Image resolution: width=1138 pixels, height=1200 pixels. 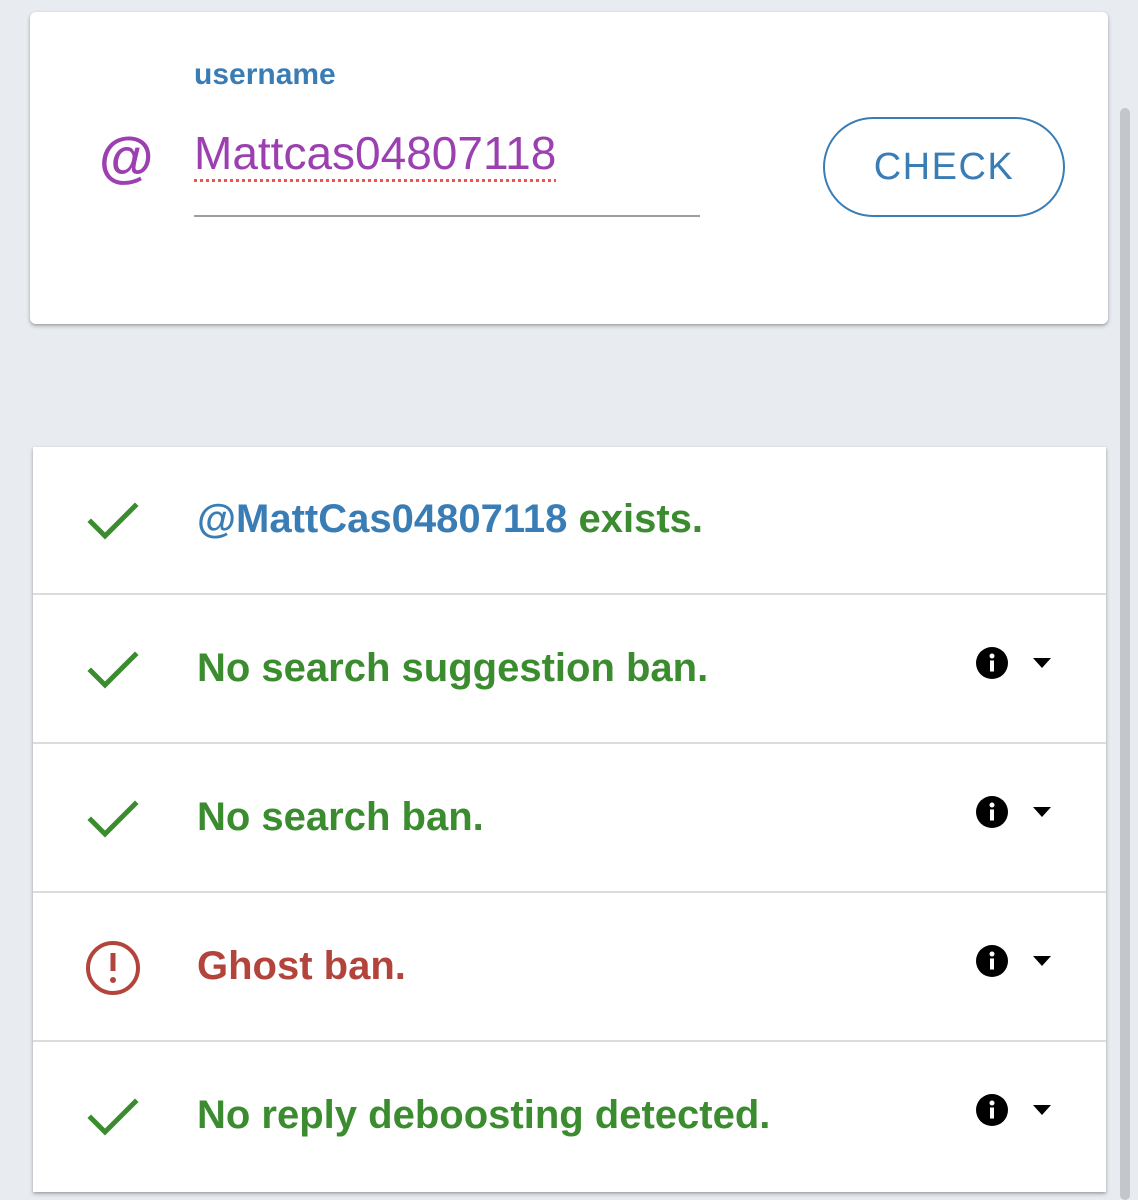 I want to click on result-text: No reply deboosting detected., so click(x=484, y=1115).